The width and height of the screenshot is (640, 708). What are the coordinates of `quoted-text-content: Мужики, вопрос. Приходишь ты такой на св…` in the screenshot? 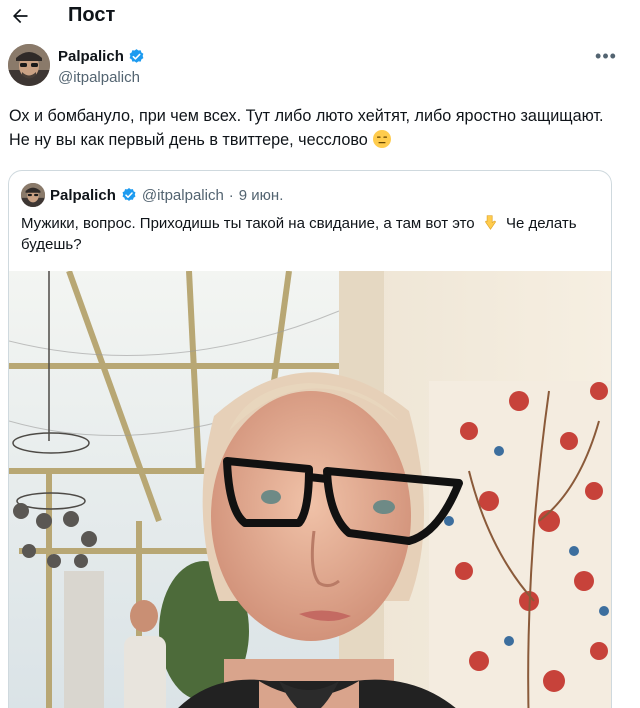 It's located at (248, 223).